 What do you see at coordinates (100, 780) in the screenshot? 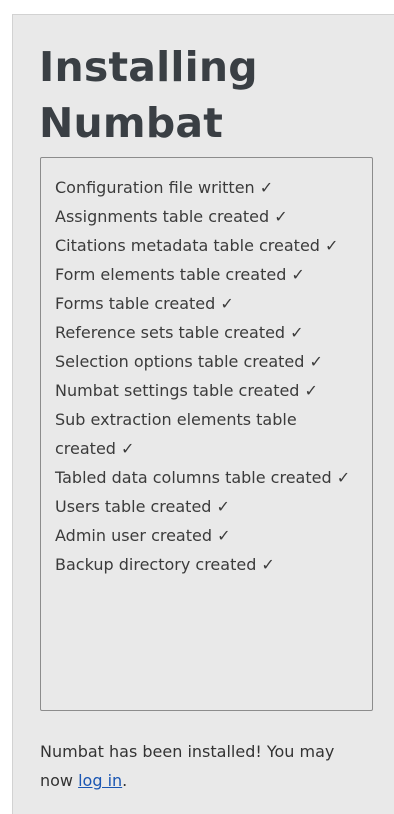
I see `login-link: log in` at bounding box center [100, 780].